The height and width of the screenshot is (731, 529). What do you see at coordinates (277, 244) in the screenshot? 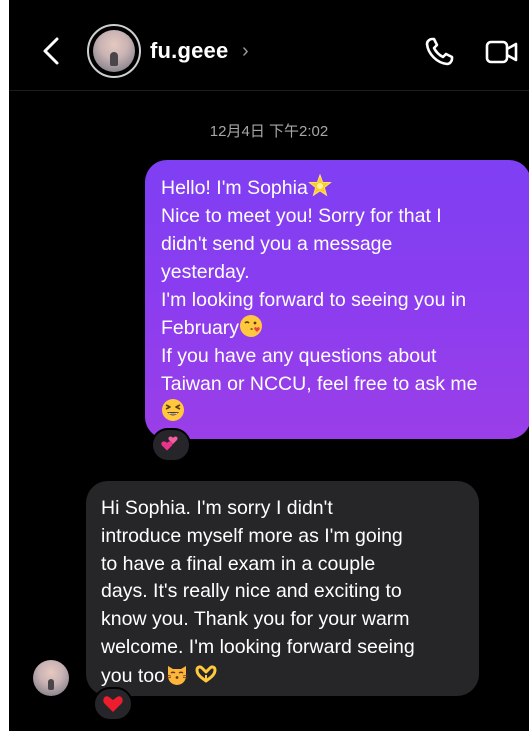
I see `message-line: didn't send you a message` at bounding box center [277, 244].